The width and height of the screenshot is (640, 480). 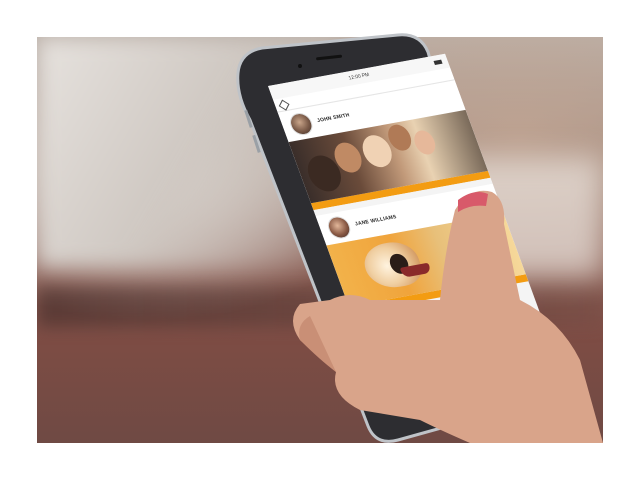 What do you see at coordinates (532, 342) in the screenshot?
I see `profile-icon: ⚇` at bounding box center [532, 342].